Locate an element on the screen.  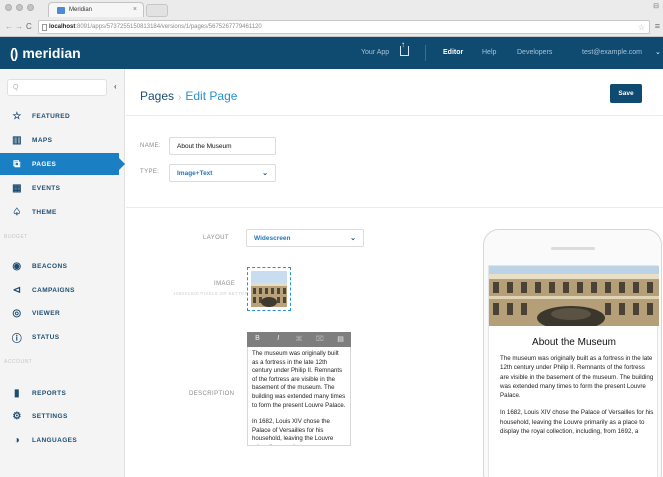
gear-icon: ⚙ is located at coordinates (17, 416).